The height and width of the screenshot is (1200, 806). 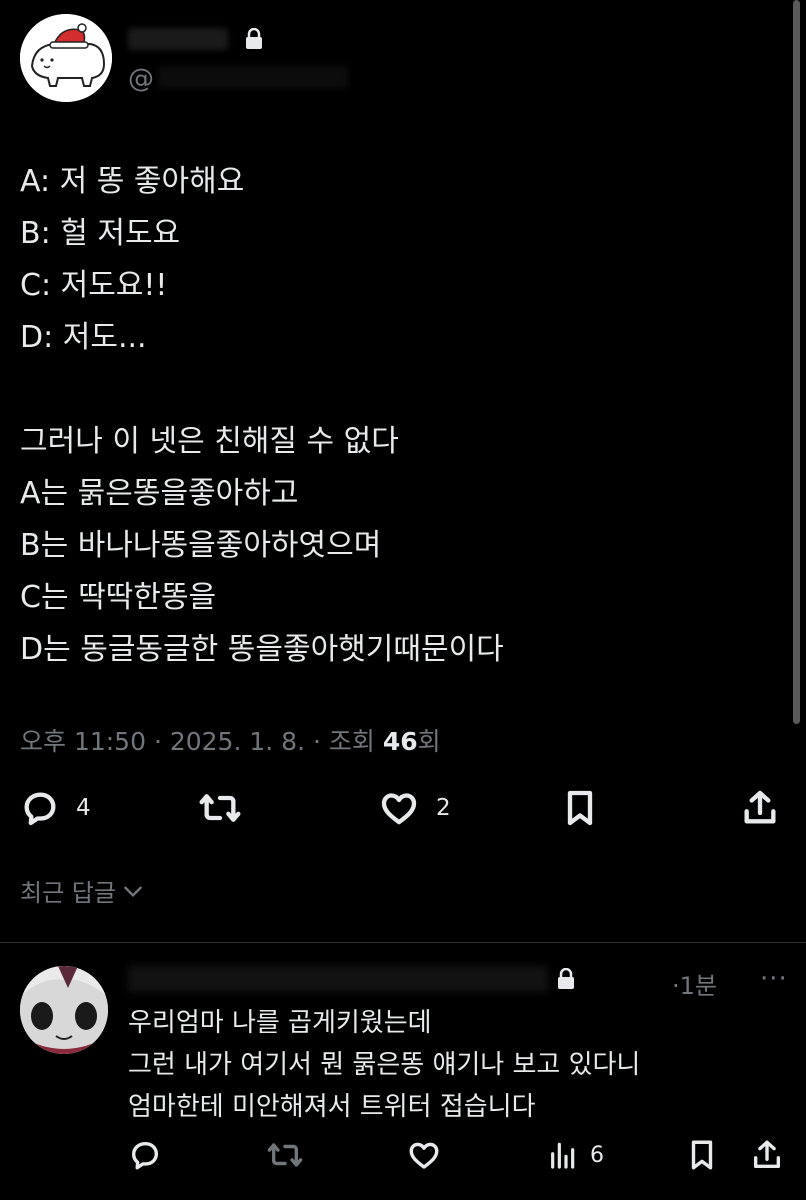 What do you see at coordinates (201, 545) in the screenshot?
I see `tweet-text-line: B는 바나나똥을좋아하엿으며` at bounding box center [201, 545].